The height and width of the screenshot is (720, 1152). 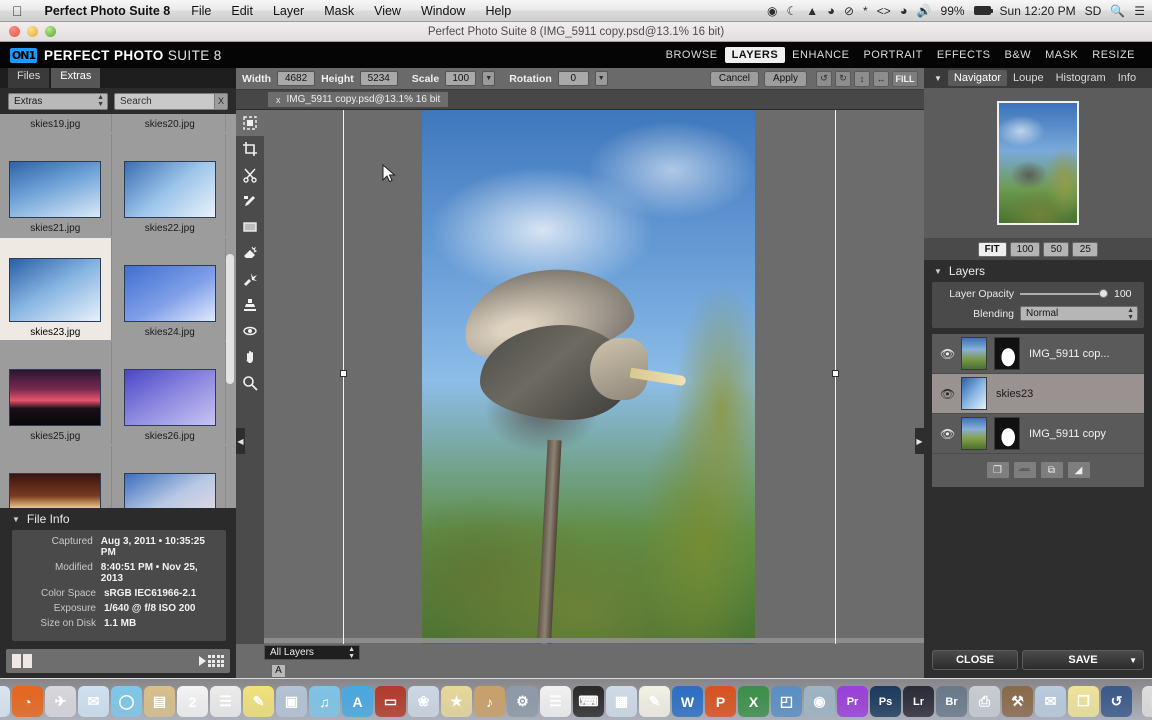 What do you see at coordinates (456, 701) in the screenshot?
I see `imovie-icon: ★` at bounding box center [456, 701].